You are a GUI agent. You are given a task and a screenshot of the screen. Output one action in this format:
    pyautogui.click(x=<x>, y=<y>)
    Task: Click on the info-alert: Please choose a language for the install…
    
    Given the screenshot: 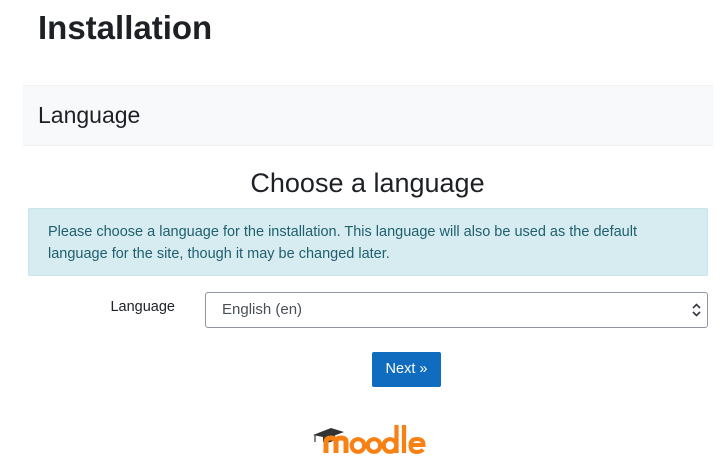 What is the action you would take?
    pyautogui.click(x=368, y=242)
    